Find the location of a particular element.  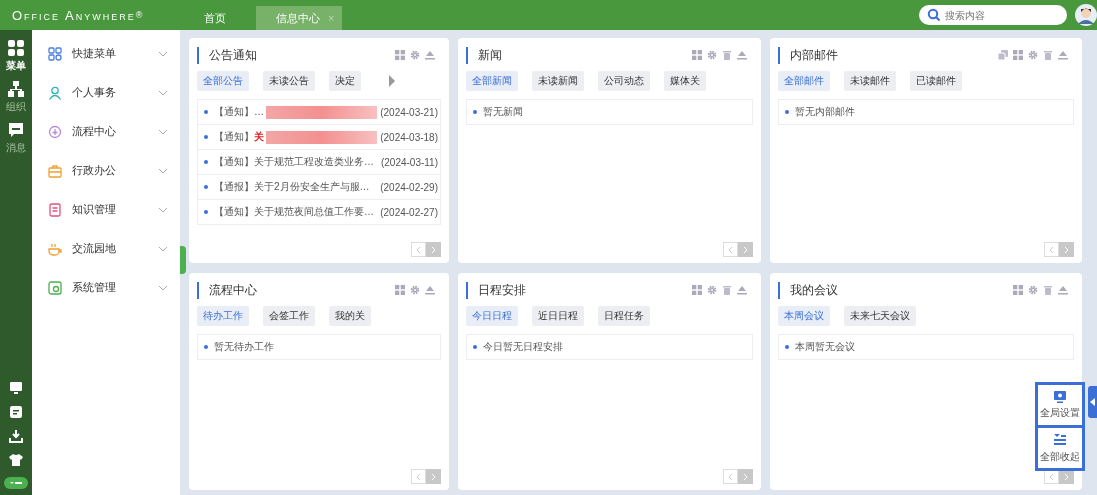

toggle-icon is located at coordinates (16, 483).